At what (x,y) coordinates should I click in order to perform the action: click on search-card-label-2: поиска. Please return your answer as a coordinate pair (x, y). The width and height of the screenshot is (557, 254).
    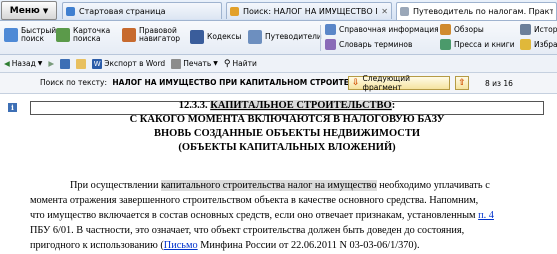
    Looking at the image, I should click on (87, 38).